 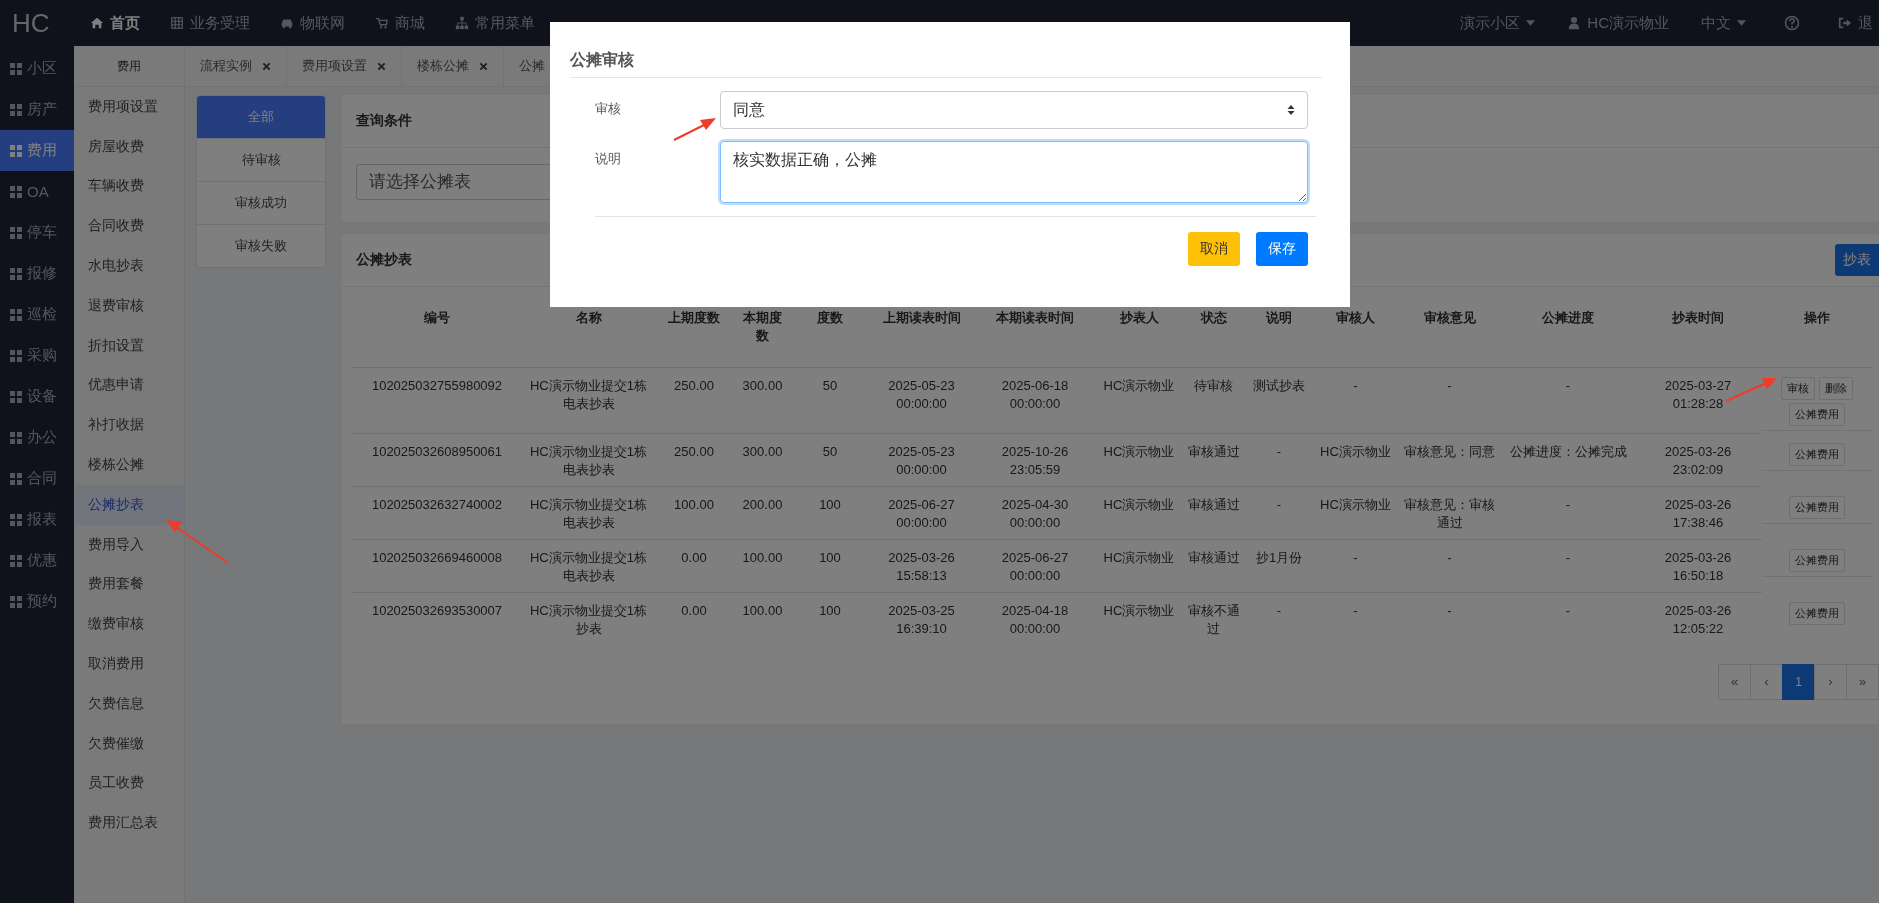 I want to click on table-cell: HC演示物业提交1栋电表抄表, so click(x=588, y=460).